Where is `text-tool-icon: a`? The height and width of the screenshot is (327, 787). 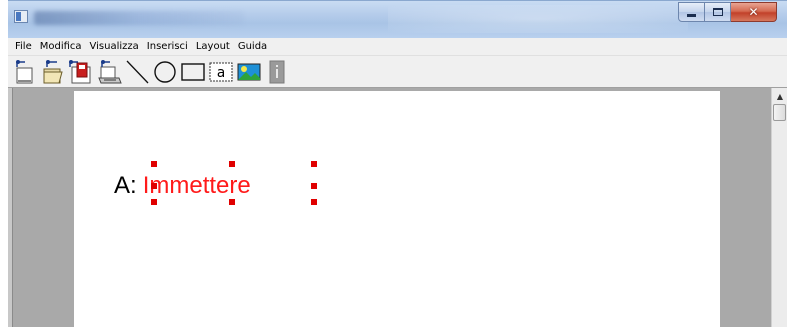 text-tool-icon: a is located at coordinates (221, 72).